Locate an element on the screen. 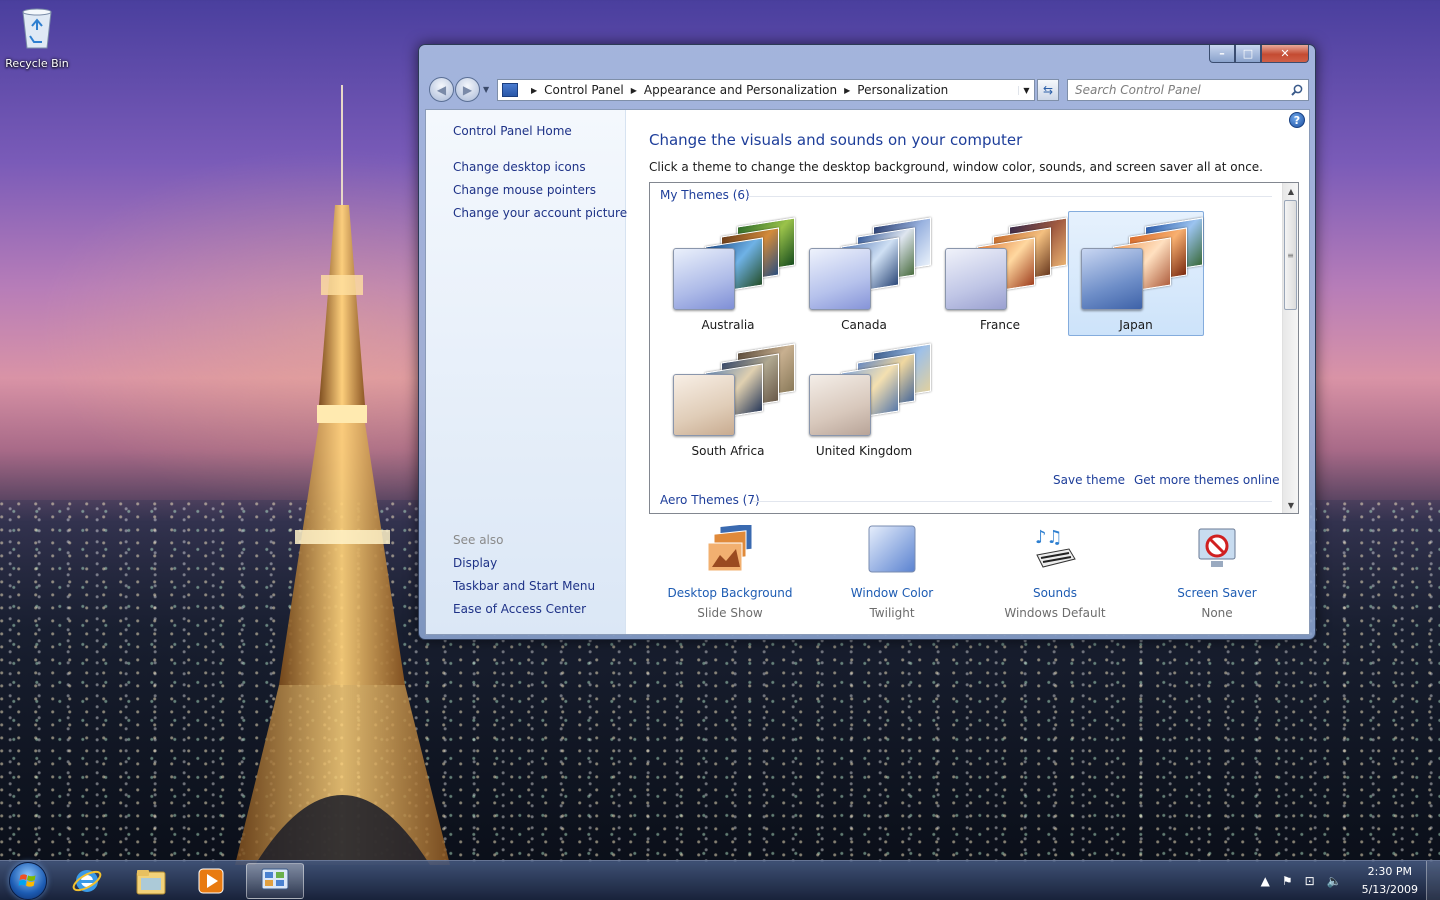  breadcrumb-appearance: Appearance and Personalization is located at coordinates (740, 90).